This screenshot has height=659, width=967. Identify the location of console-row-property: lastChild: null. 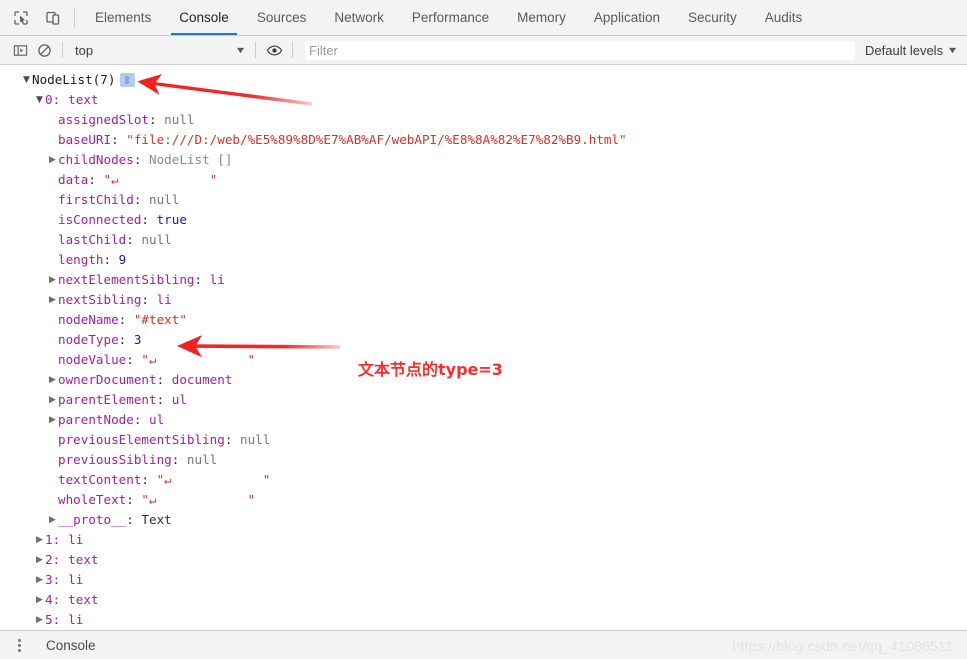
(483, 240).